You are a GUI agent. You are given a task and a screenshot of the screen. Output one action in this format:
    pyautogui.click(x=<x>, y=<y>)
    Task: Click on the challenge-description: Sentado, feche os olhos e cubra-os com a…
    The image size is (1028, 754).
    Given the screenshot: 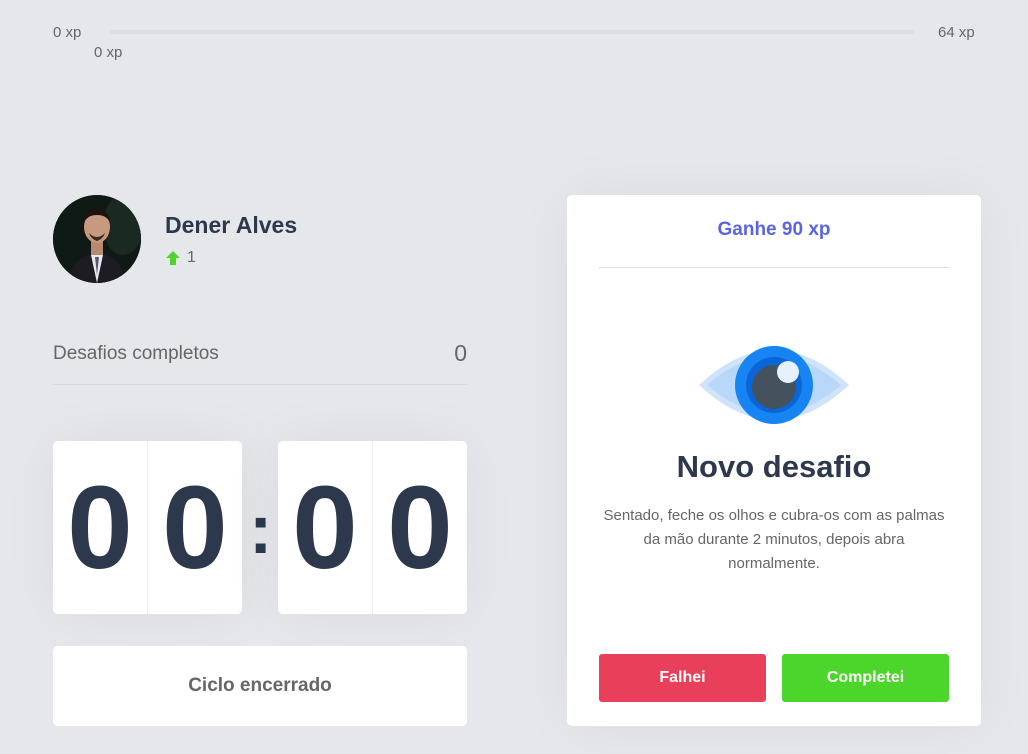 What is the action you would take?
    pyautogui.click(x=774, y=539)
    